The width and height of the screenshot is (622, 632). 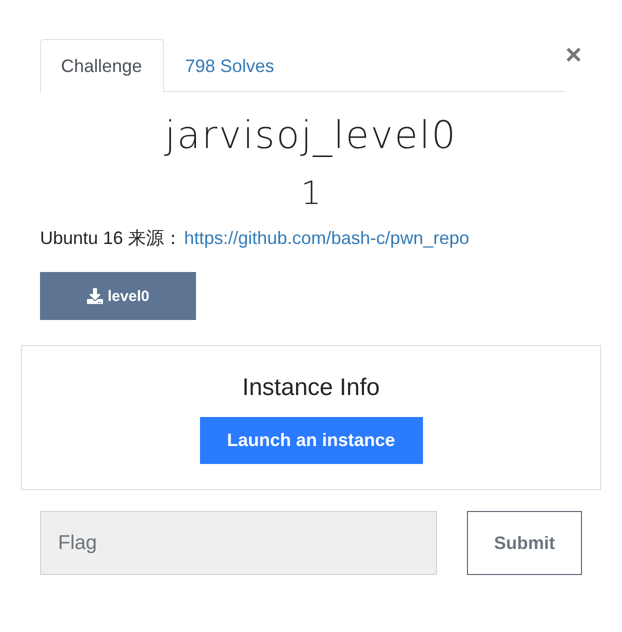 I want to click on launch-button: Launch an instance, so click(x=311, y=440).